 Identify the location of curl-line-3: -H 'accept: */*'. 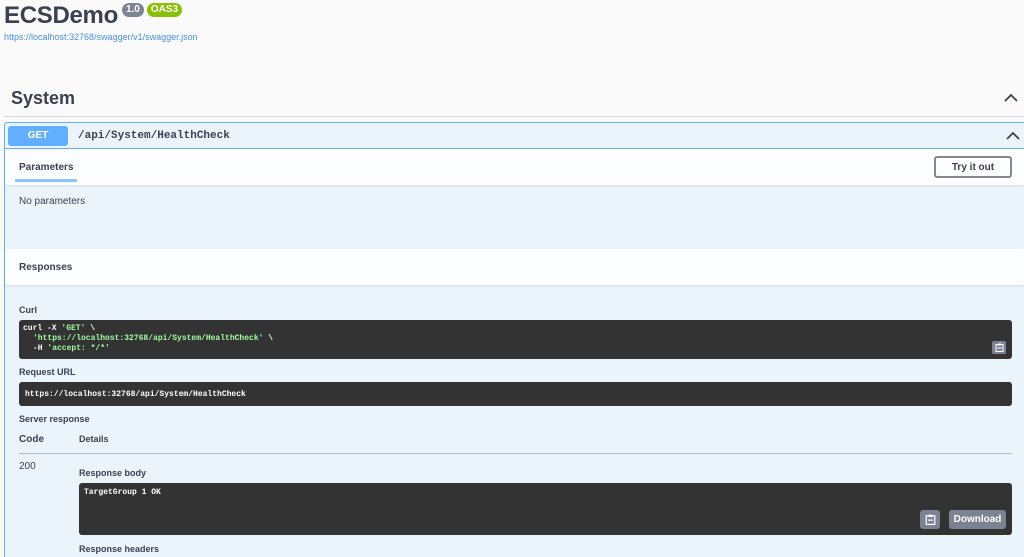
(515, 349).